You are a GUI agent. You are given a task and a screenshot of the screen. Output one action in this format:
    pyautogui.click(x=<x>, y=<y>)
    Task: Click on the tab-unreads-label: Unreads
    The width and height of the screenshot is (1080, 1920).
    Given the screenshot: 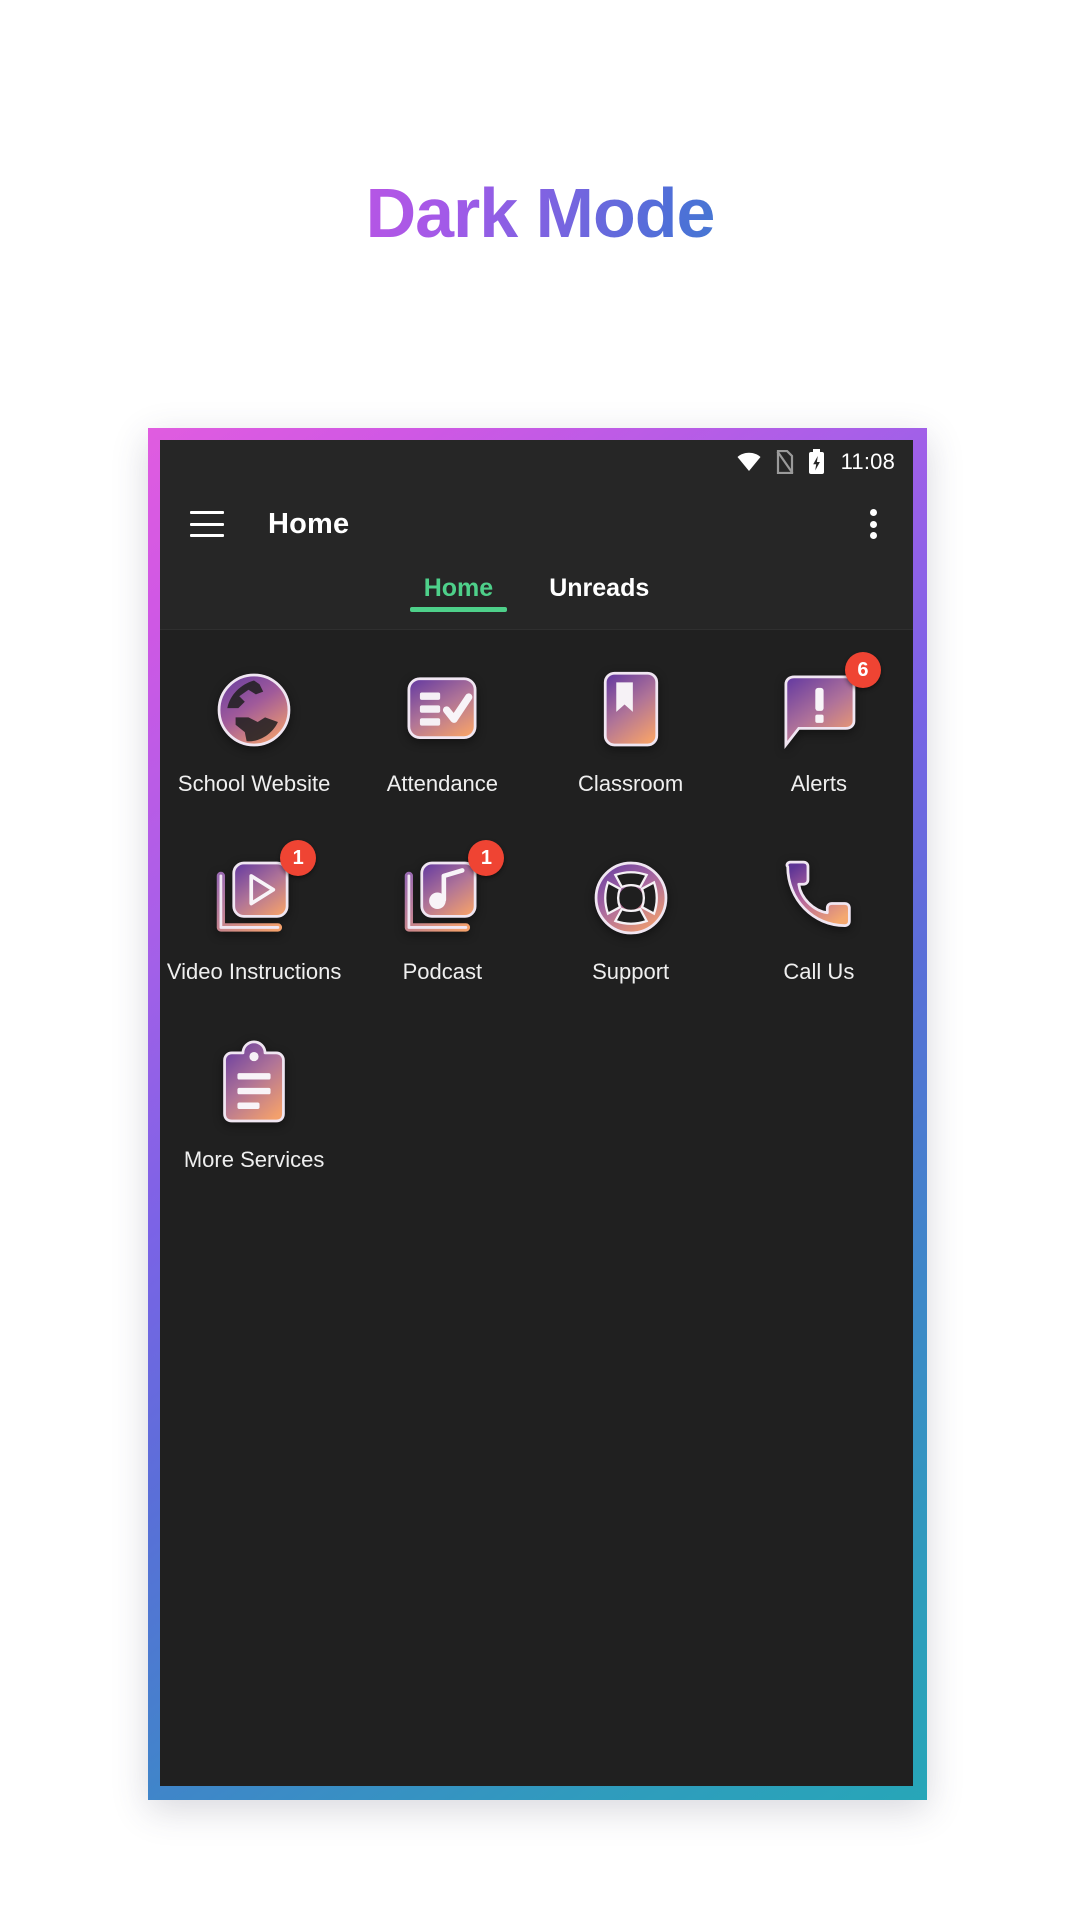 What is the action you would take?
    pyautogui.click(x=599, y=588)
    